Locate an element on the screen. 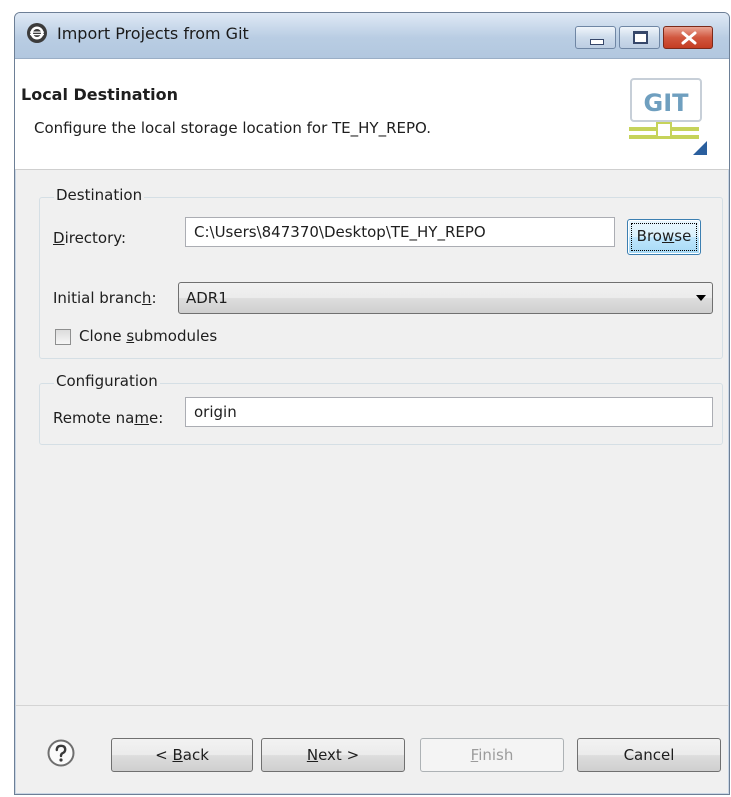 The height and width of the screenshot is (797, 731). minimize-icon is located at coordinates (597, 42).